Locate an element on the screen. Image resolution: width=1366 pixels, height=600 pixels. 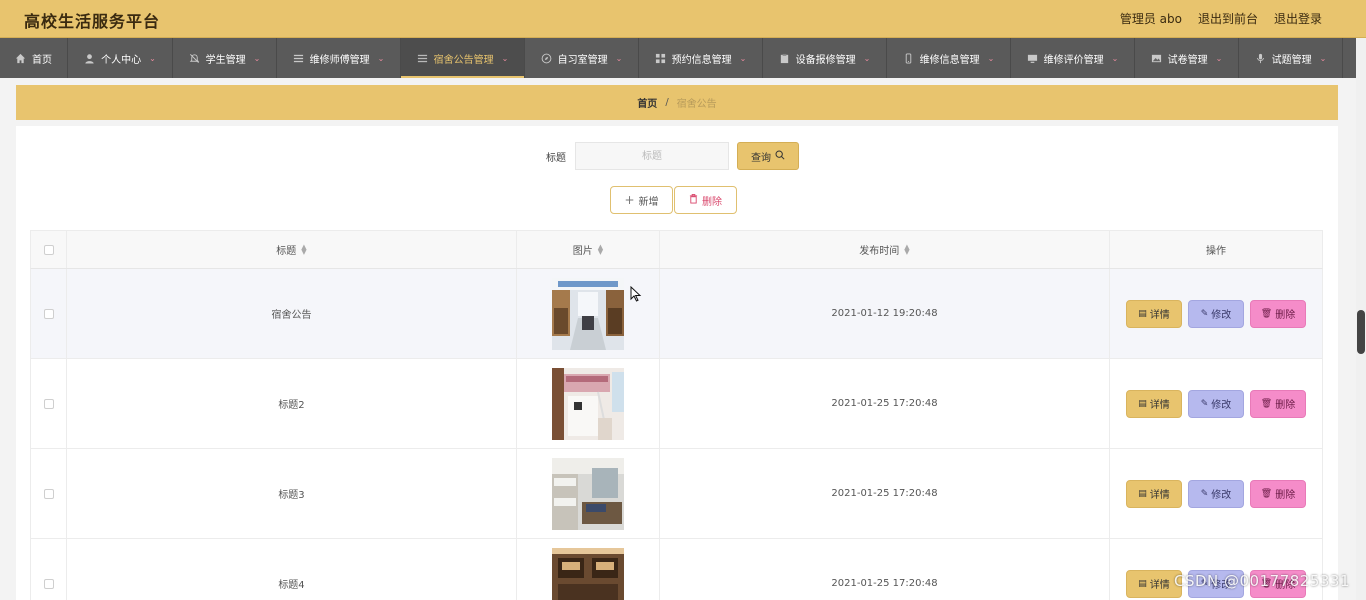
nav-dorm-notice-management: 宿舍公告管理 ⌄ is located at coordinates (463, 58).